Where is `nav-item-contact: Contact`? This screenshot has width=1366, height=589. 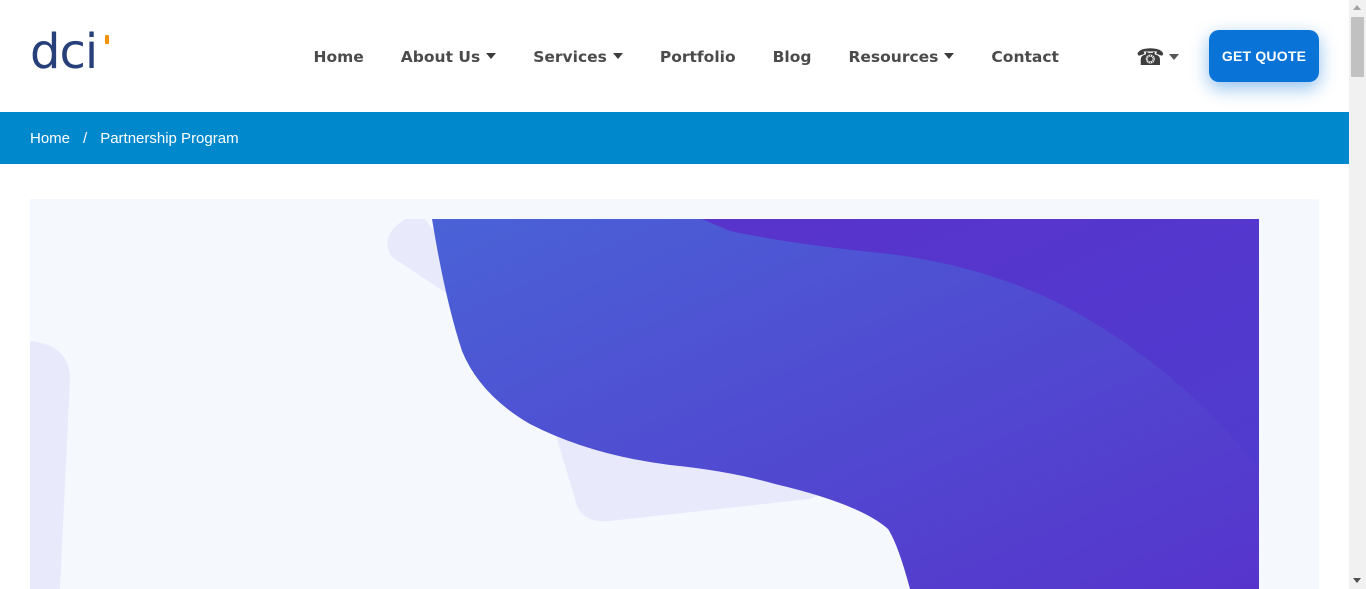
nav-item-contact: Contact is located at coordinates (1025, 57).